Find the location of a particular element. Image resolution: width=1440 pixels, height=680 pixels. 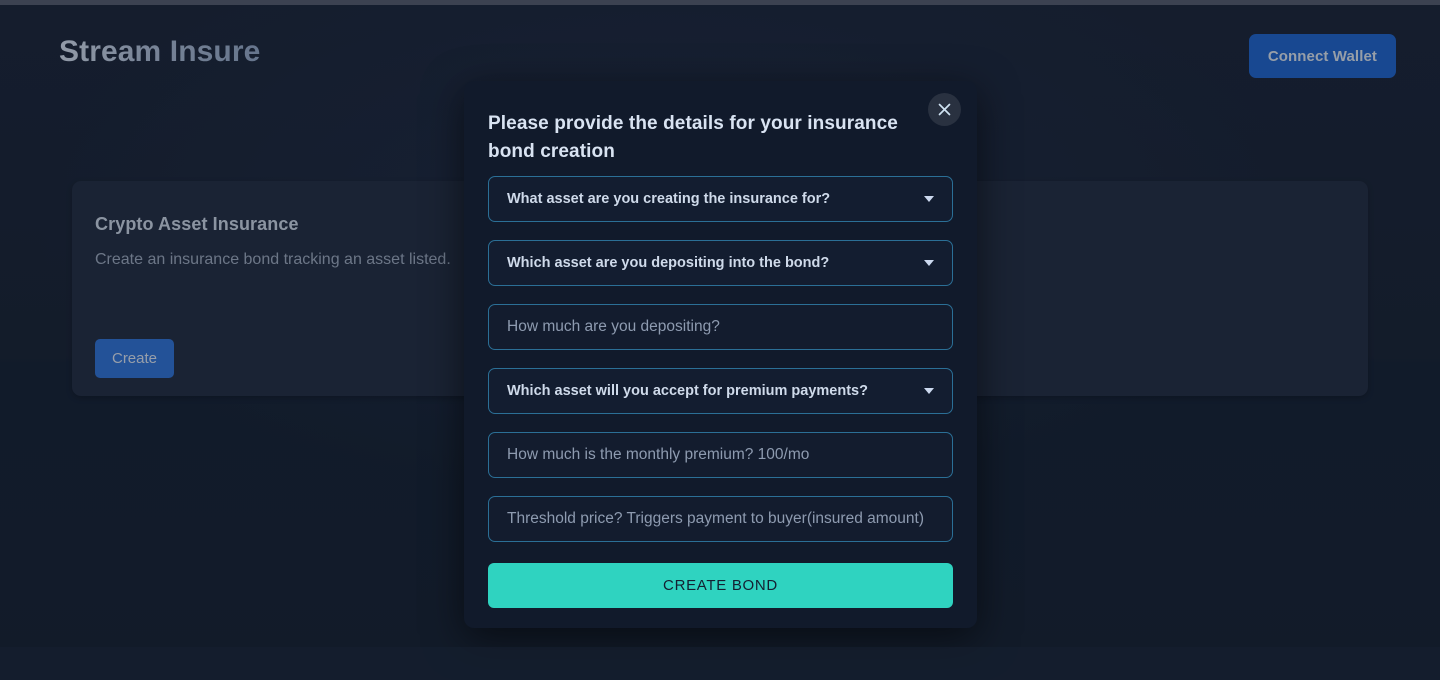

create-bond-button: CREATE BOND is located at coordinates (720, 585).